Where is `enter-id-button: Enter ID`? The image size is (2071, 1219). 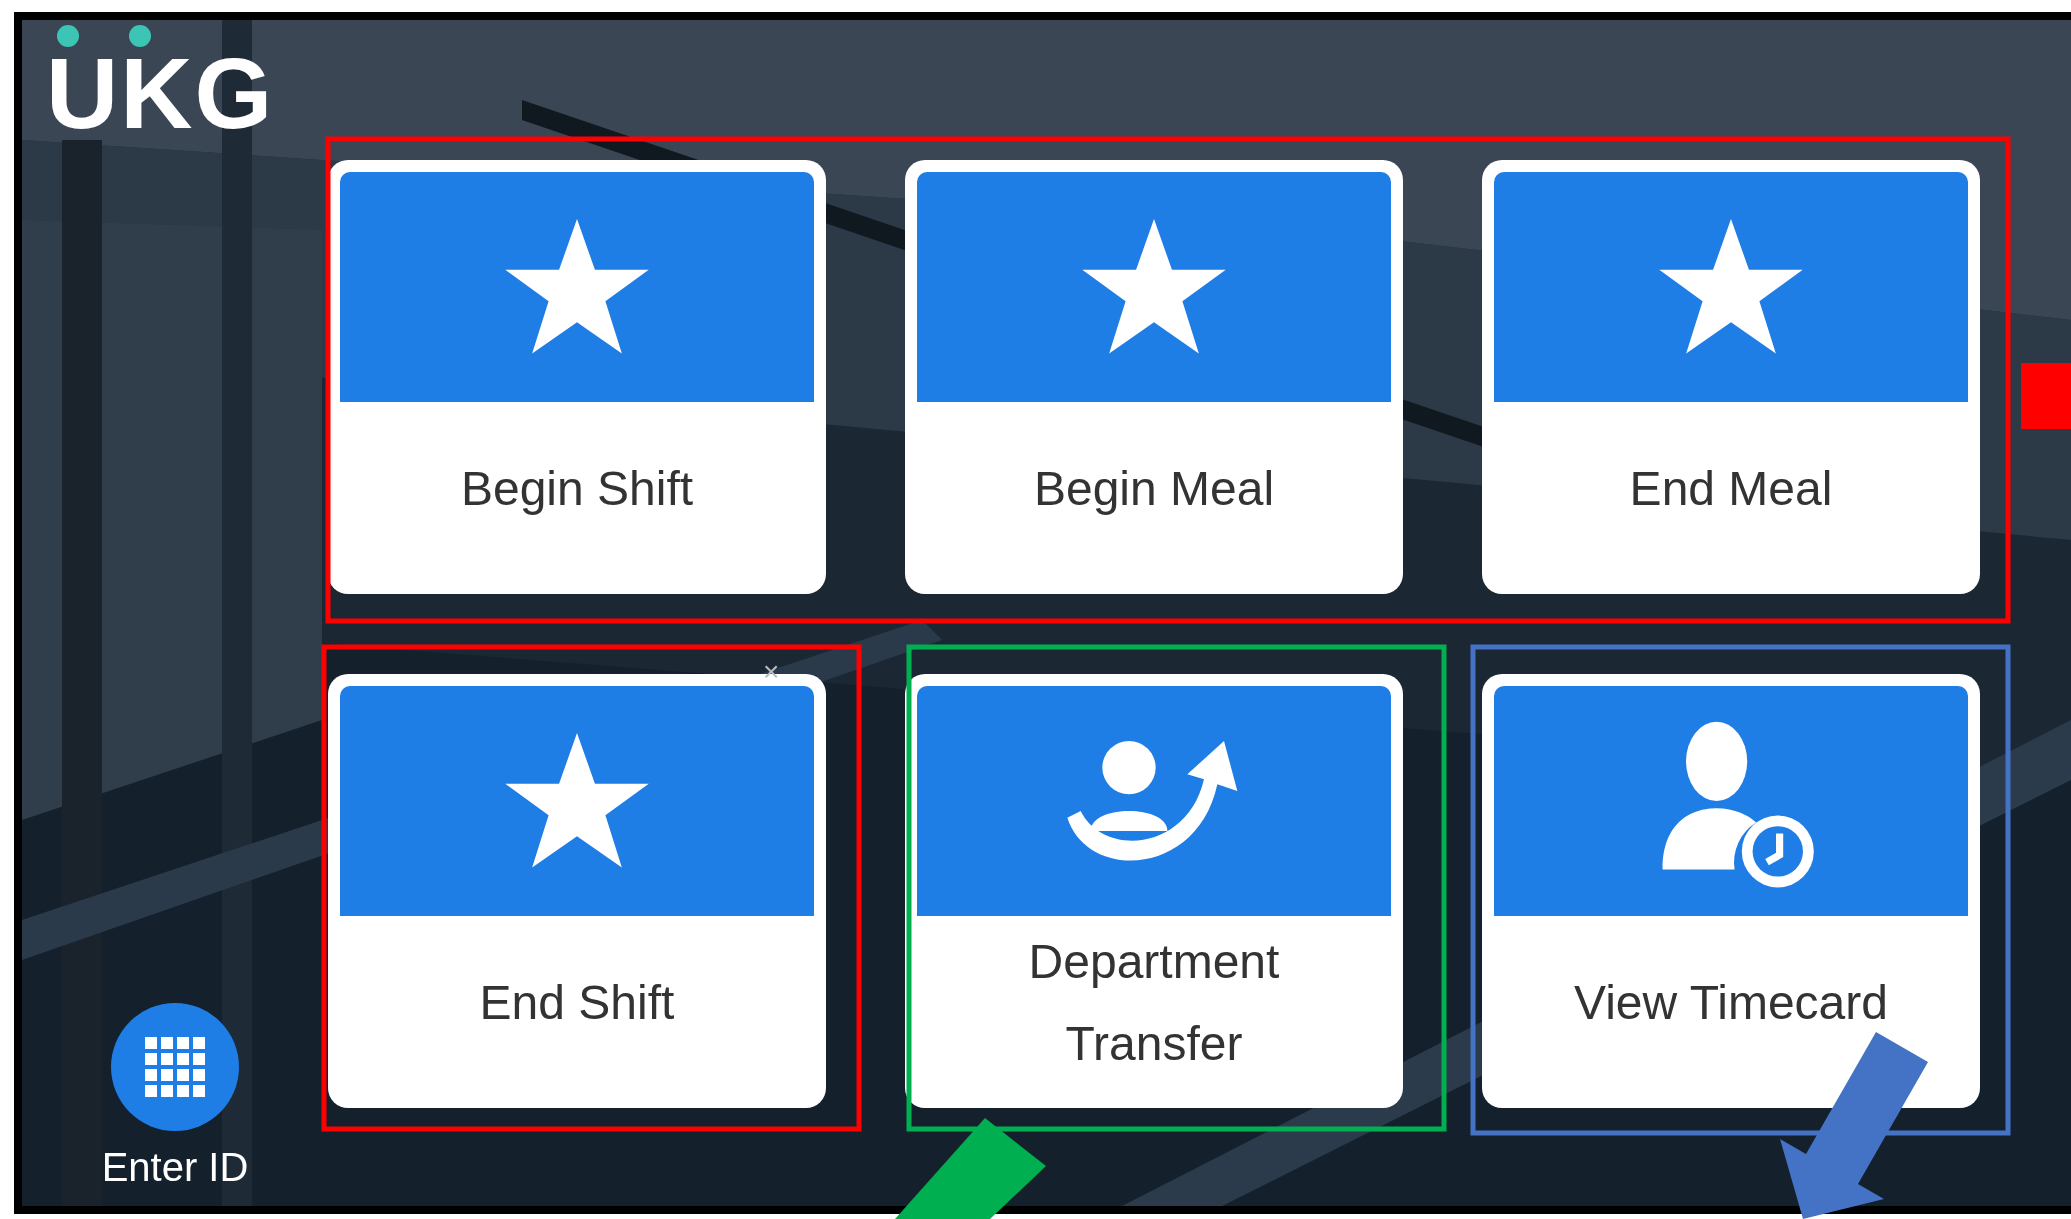
enter-id-button: Enter ID is located at coordinates (175, 1096).